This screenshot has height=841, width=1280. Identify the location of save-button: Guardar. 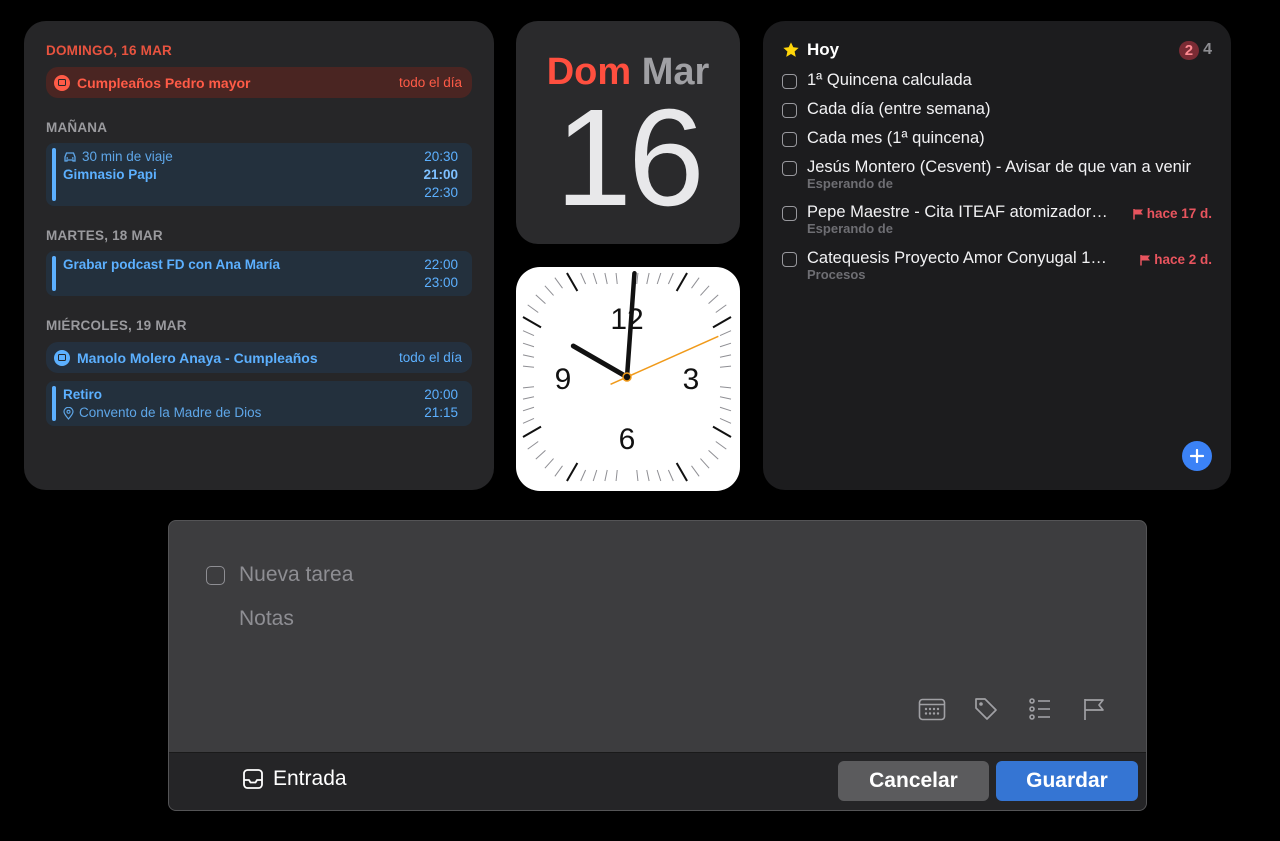
(1067, 781).